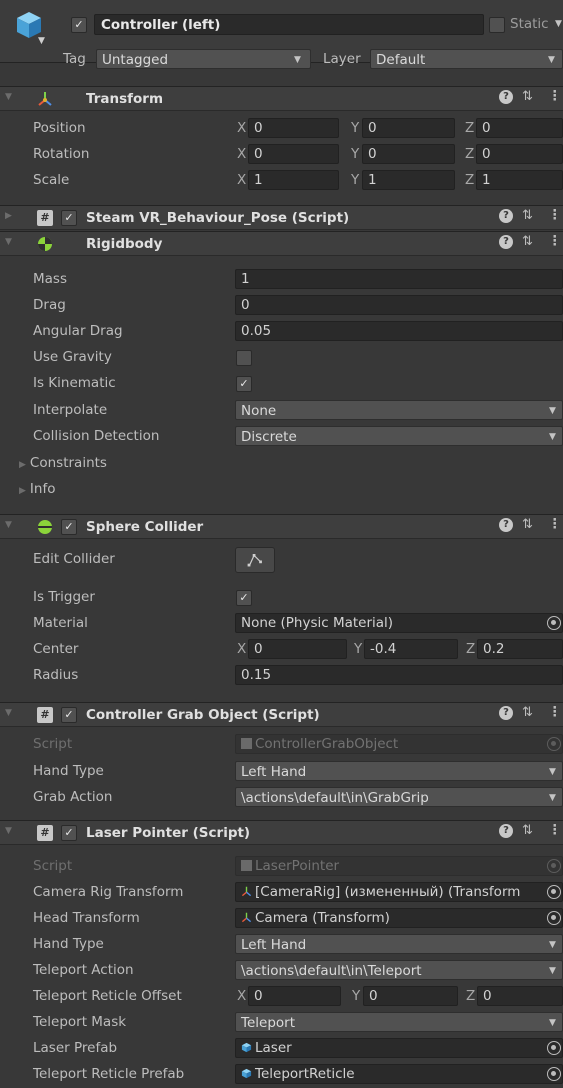 The height and width of the screenshot is (1088, 563). I want to click on position-label: Position, so click(59, 128).